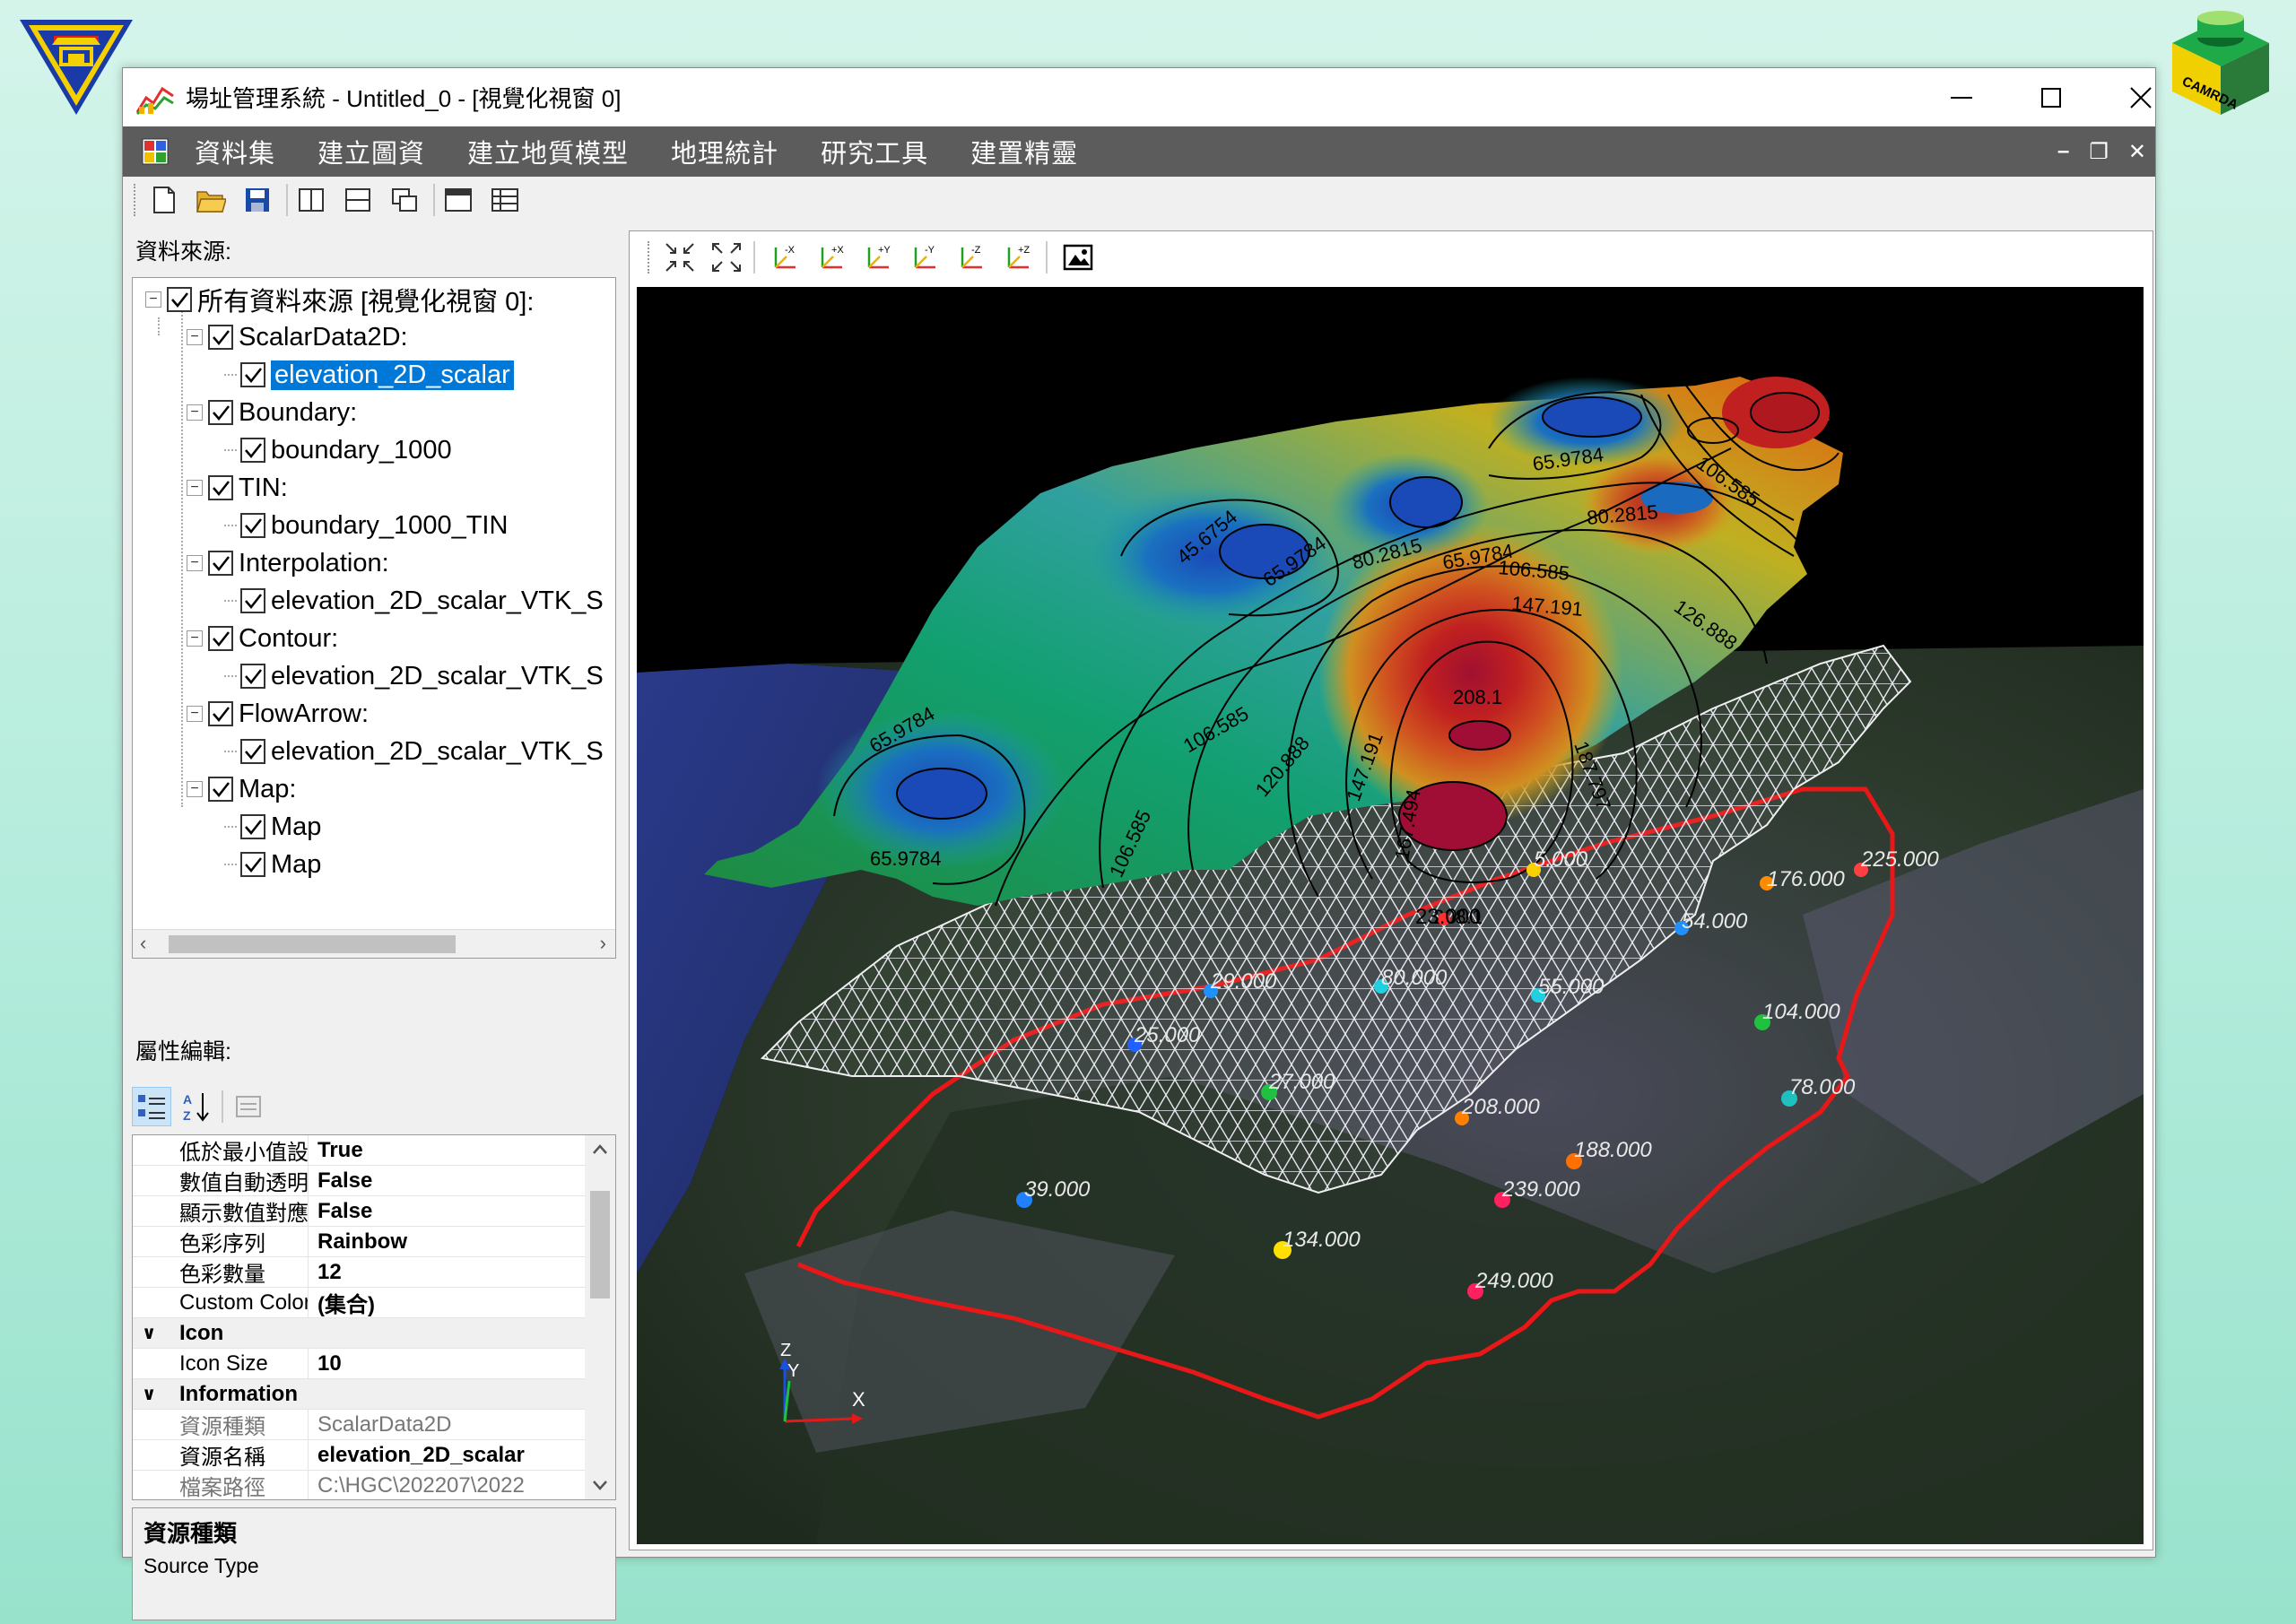 The height and width of the screenshot is (1624, 2296). Describe the element at coordinates (414, 751) in the screenshot. I see `tree-item-flowarrow: elevation_2D_scalar_VTK_S` at that location.